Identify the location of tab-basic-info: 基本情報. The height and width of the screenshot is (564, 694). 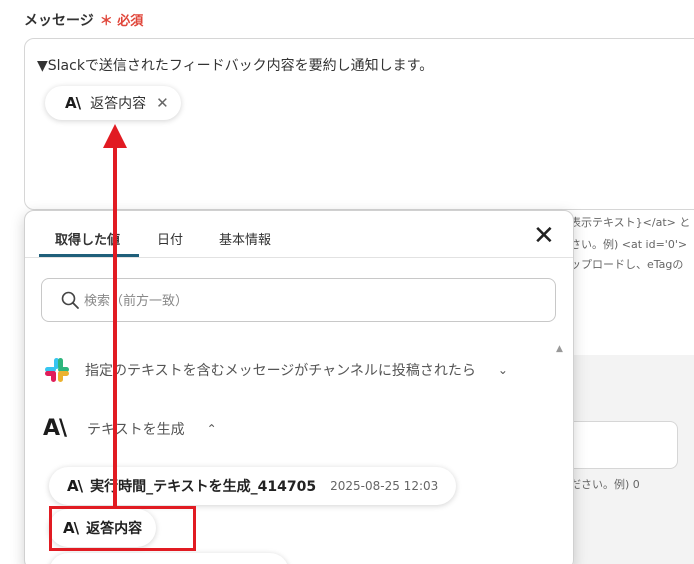
(245, 238).